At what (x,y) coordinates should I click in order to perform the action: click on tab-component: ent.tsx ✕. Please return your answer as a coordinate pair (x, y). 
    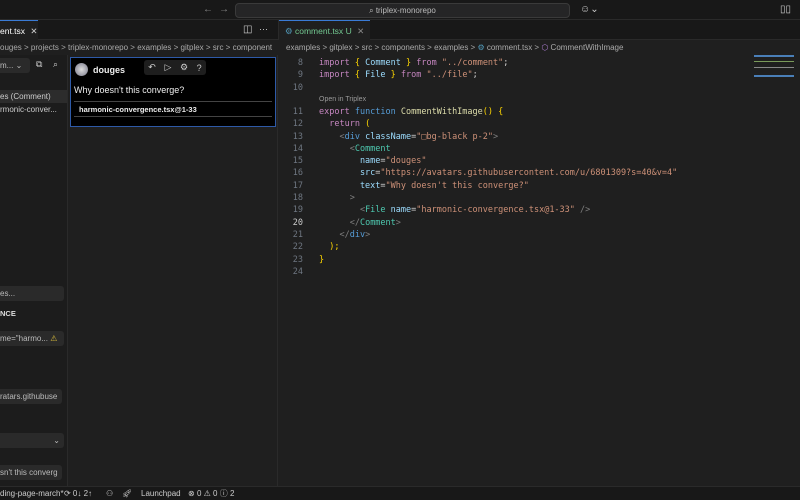
    Looking at the image, I should click on (19, 30).